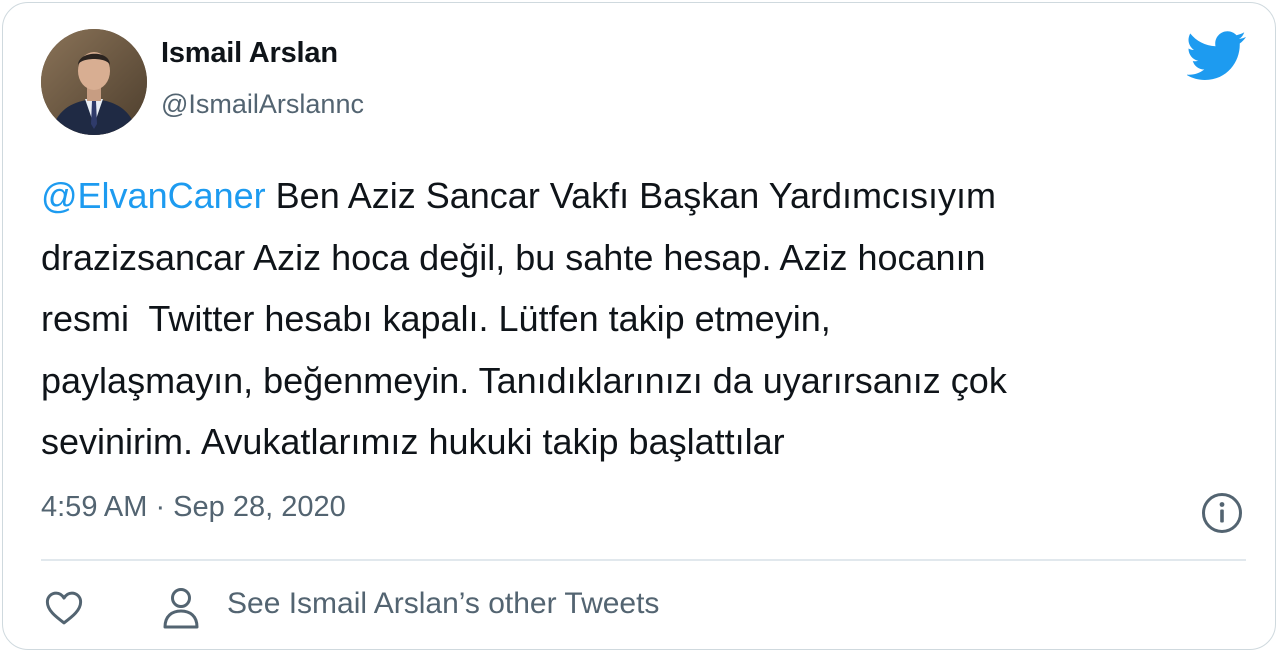  Describe the element at coordinates (1222, 513) in the screenshot. I see `info-icon` at that location.